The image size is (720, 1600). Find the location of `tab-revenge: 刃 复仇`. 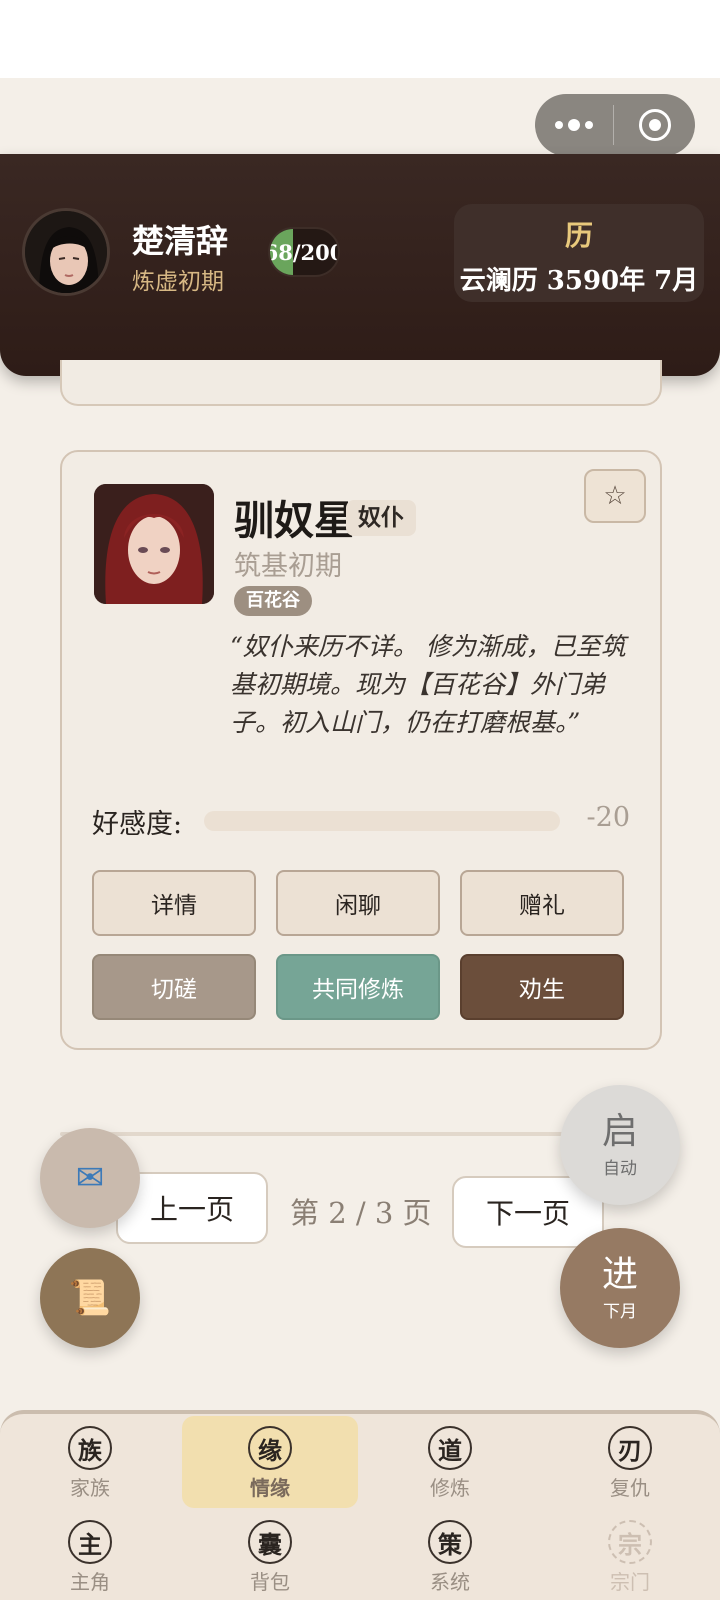

tab-revenge: 刃 复仇 is located at coordinates (630, 1462).